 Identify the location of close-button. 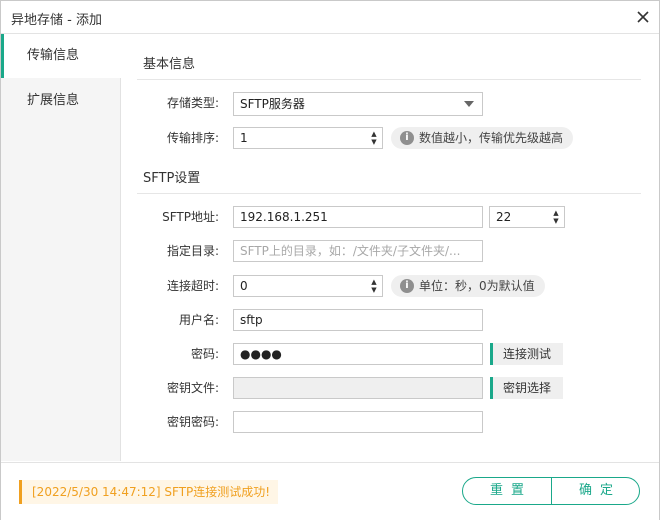
(643, 17).